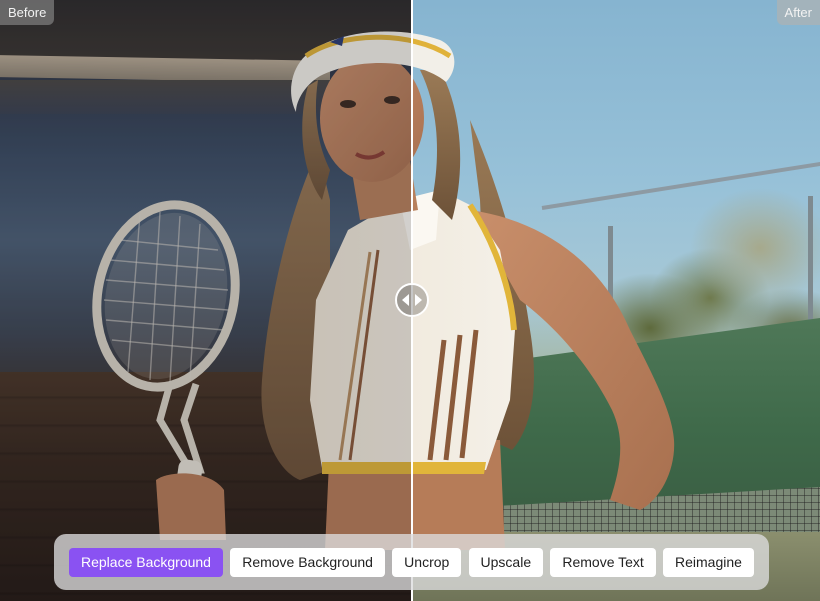 The width and height of the screenshot is (820, 601). I want to click on comparison-slider-handle, so click(412, 300).